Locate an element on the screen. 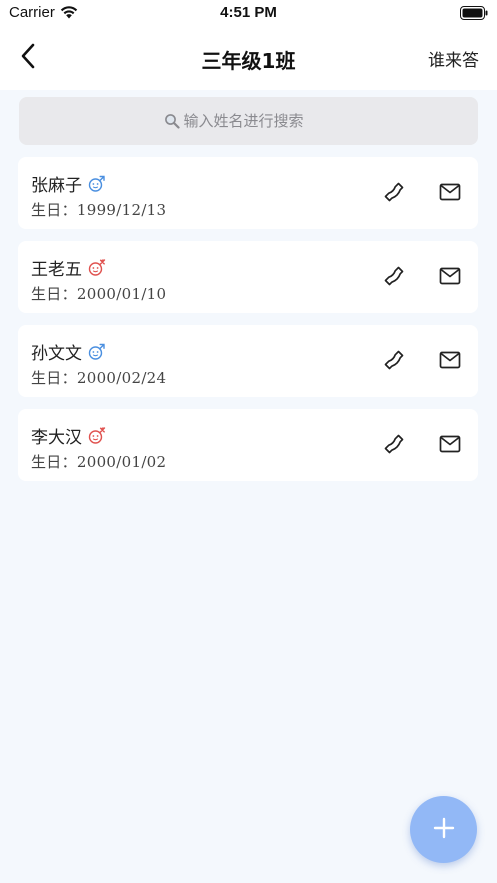 This screenshot has width=497, height=883. student-name: 孙文文 is located at coordinates (56, 354).